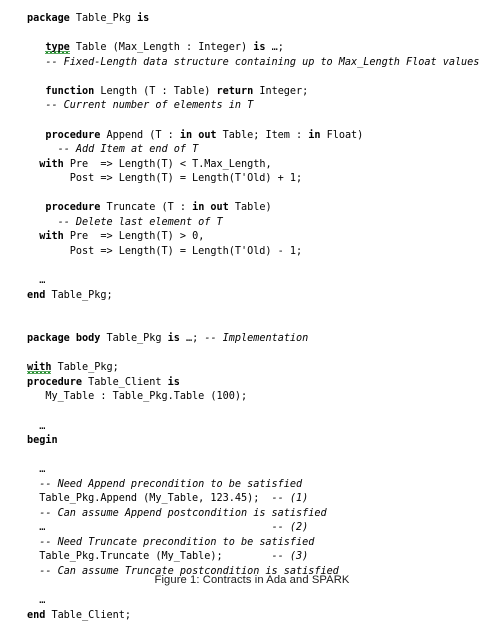 This screenshot has height=623, width=504. I want to click on code-line: end Table_Pkg;, so click(70, 295).